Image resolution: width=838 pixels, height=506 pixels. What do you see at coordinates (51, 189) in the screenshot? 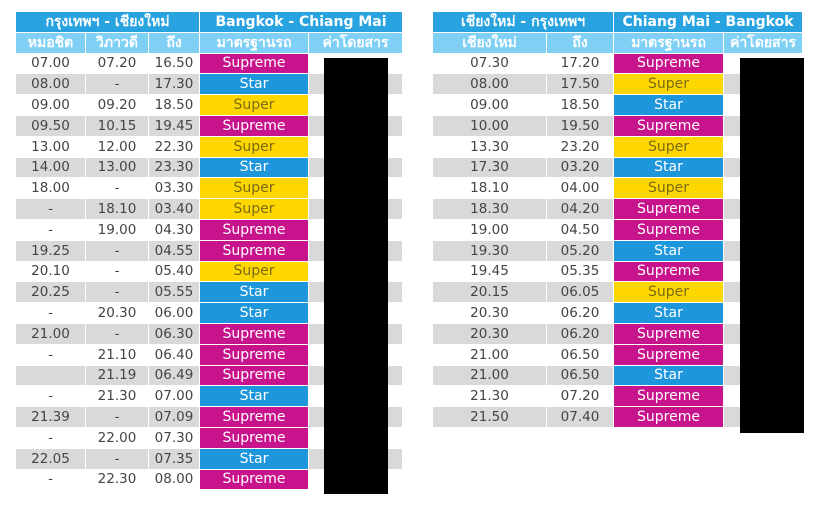
I see `time-cell: 18.00` at bounding box center [51, 189].